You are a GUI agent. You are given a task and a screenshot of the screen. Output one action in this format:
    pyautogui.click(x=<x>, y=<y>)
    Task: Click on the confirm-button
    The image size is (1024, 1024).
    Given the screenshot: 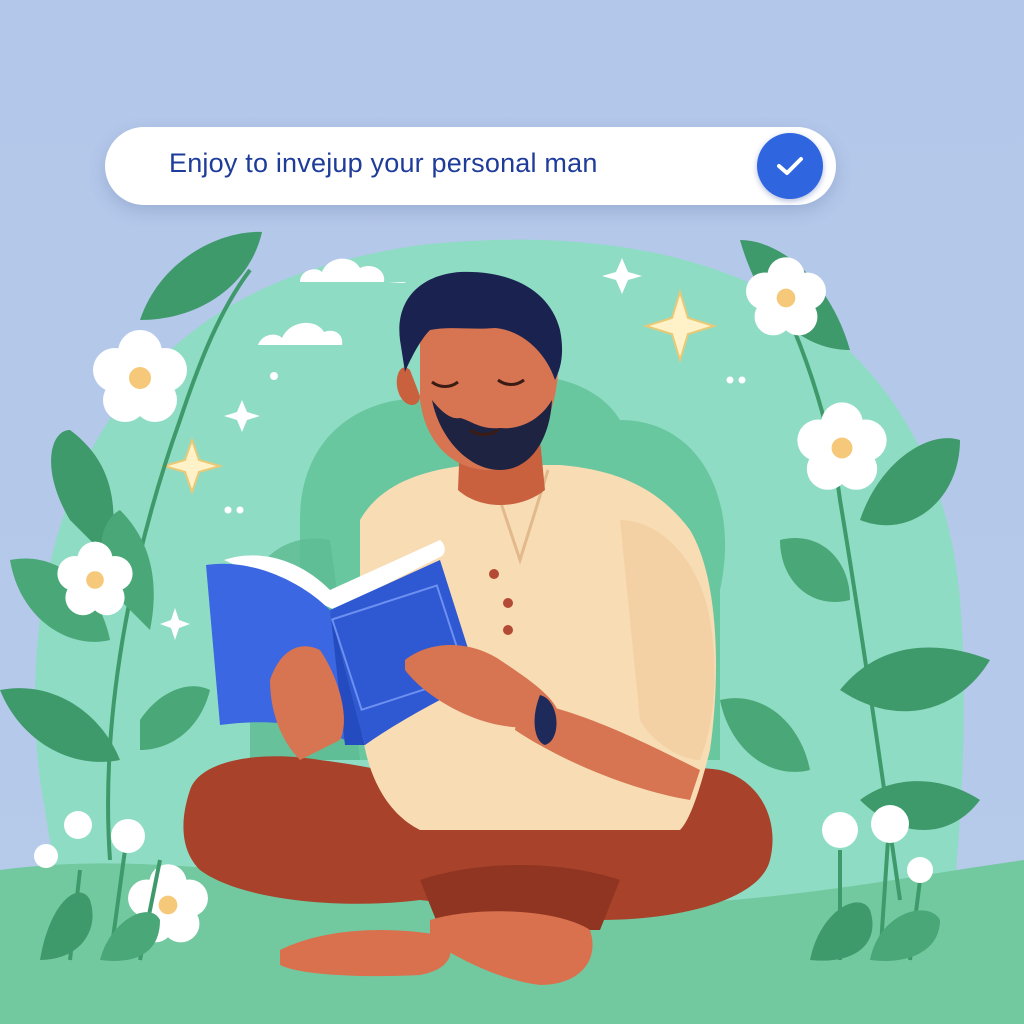 What is the action you would take?
    pyautogui.click(x=790, y=166)
    